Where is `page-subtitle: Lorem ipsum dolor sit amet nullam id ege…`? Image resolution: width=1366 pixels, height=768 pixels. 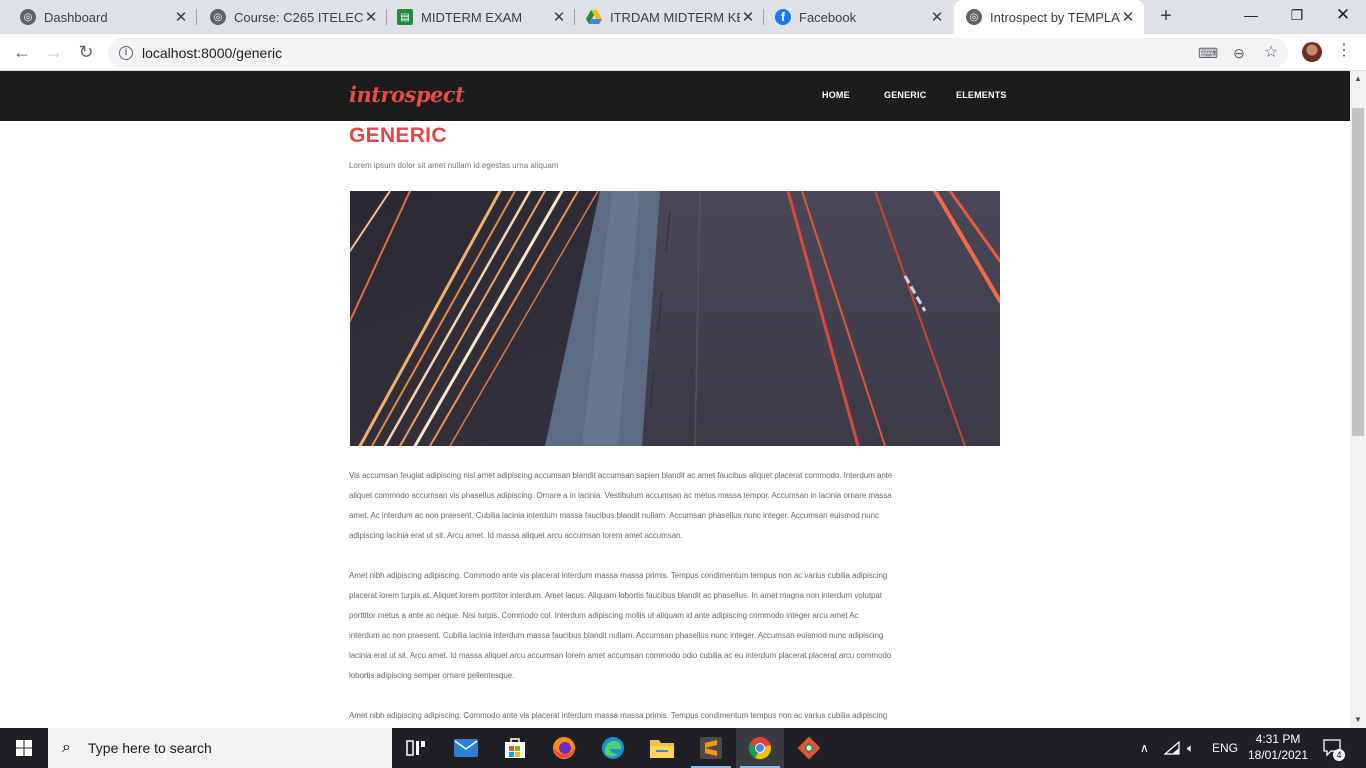 page-subtitle: Lorem ipsum dolor sit amet nullam id ege… is located at coordinates (454, 165).